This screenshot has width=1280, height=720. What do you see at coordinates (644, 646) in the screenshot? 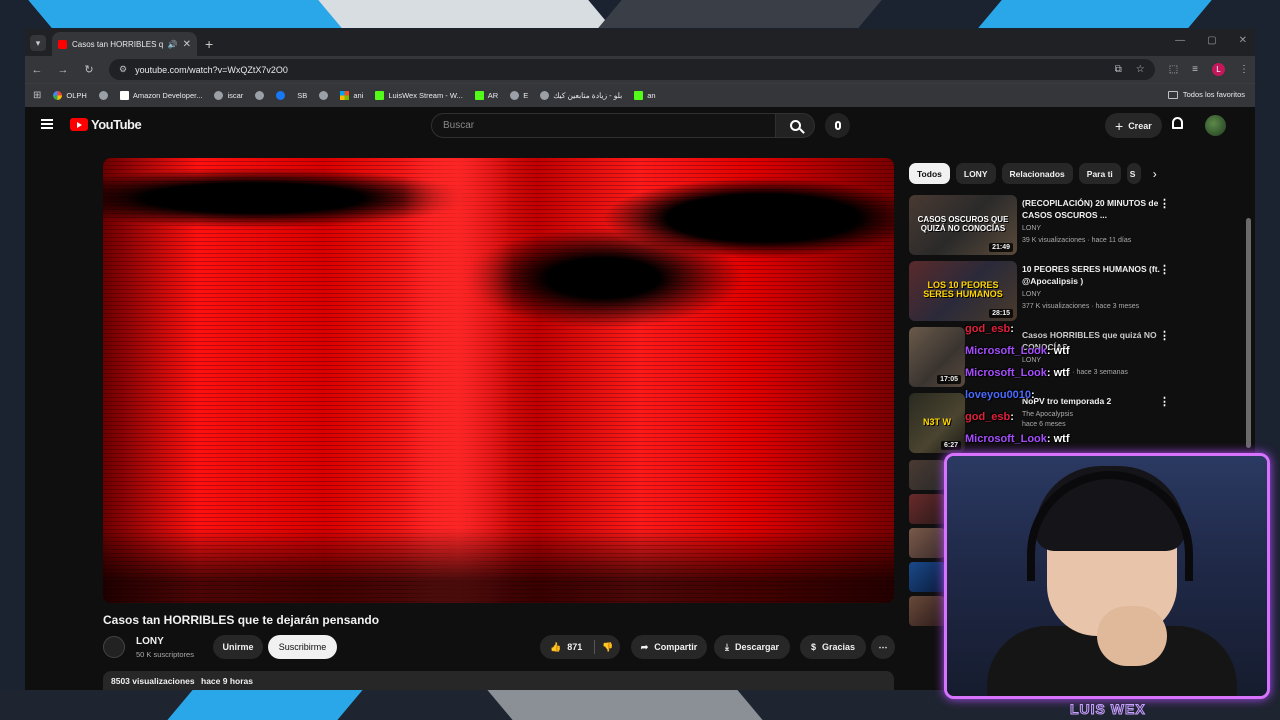
I see `share-arrow-icon: ➦` at bounding box center [644, 646].